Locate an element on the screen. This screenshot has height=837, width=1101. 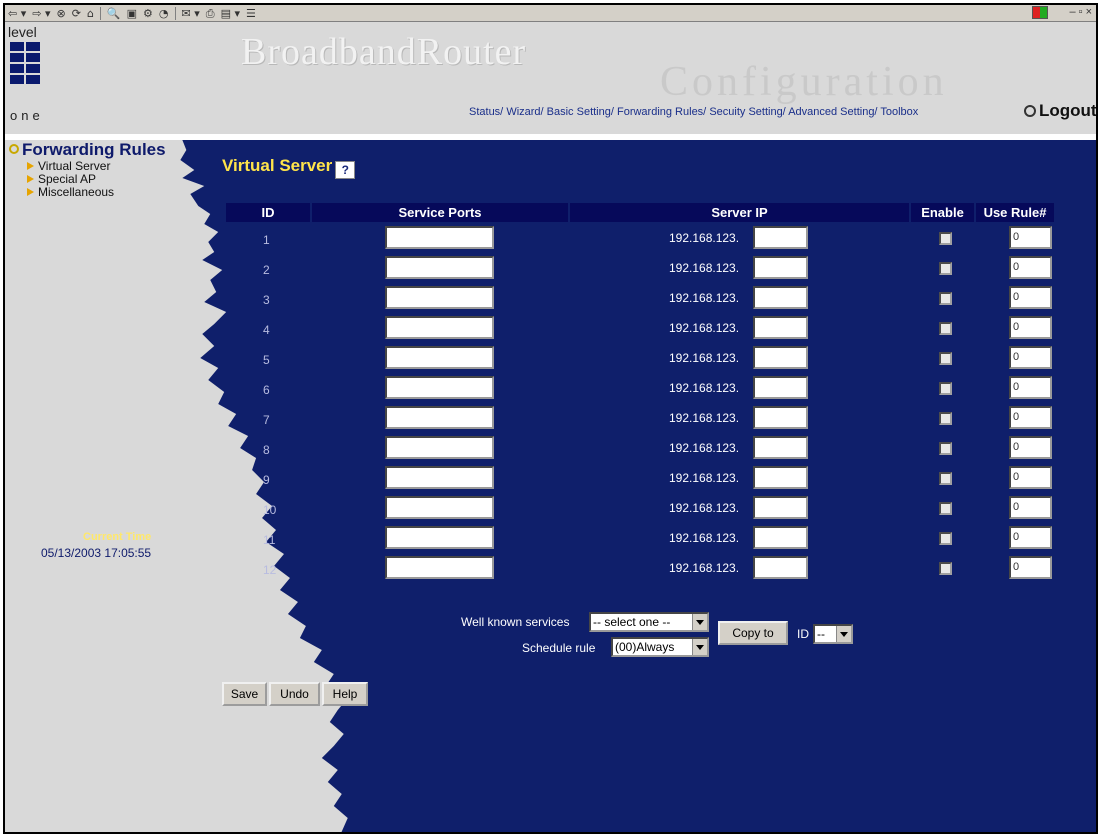
column-header-enable: Enable is located at coordinates (942, 212).